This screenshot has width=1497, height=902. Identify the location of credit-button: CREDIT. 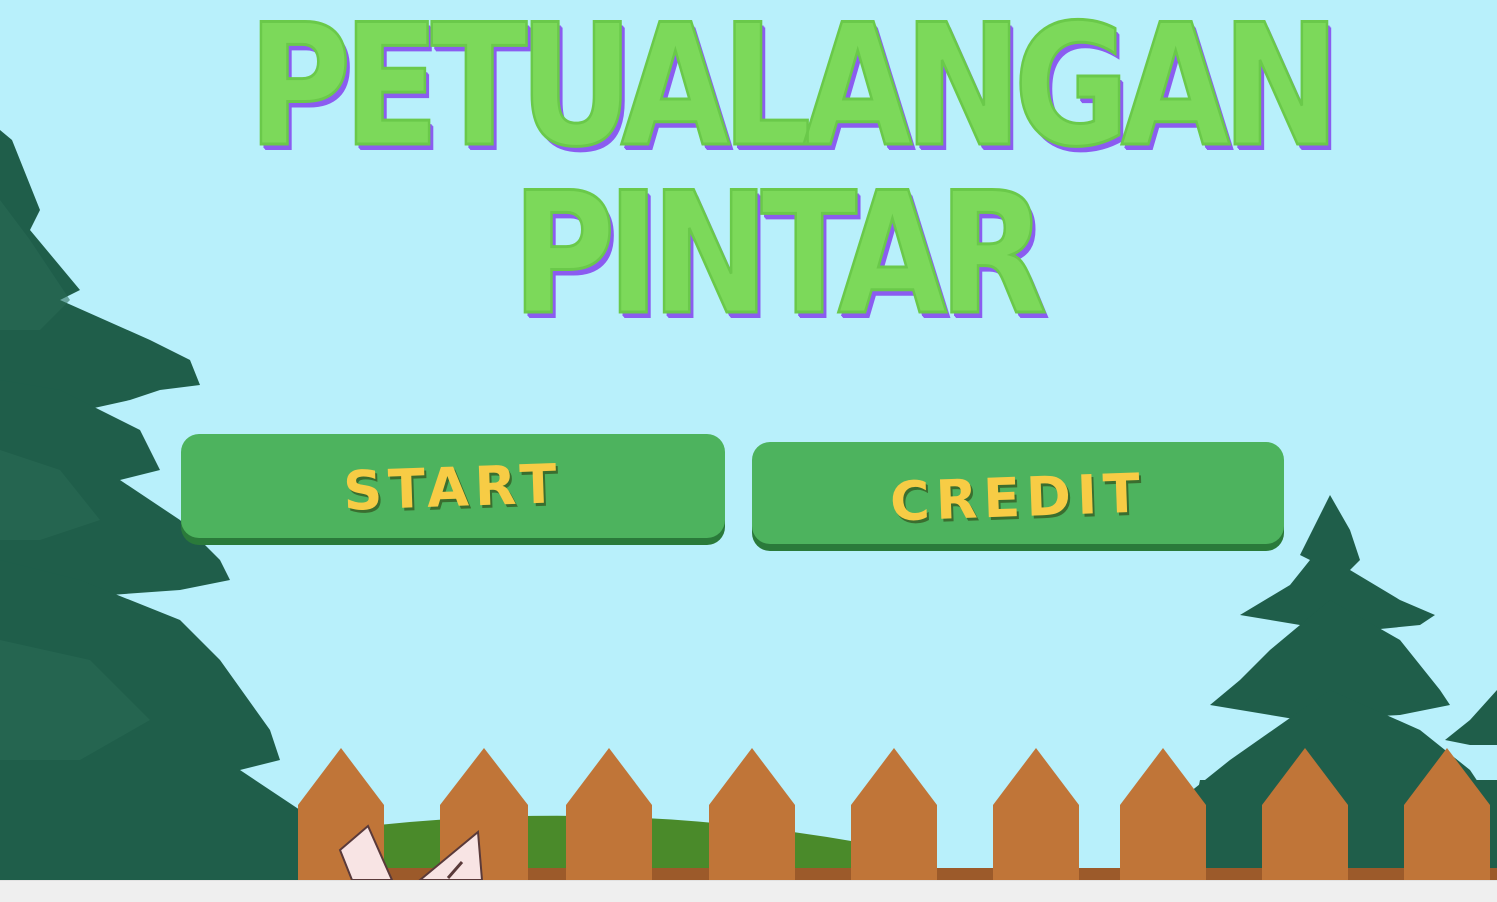
(1018, 493).